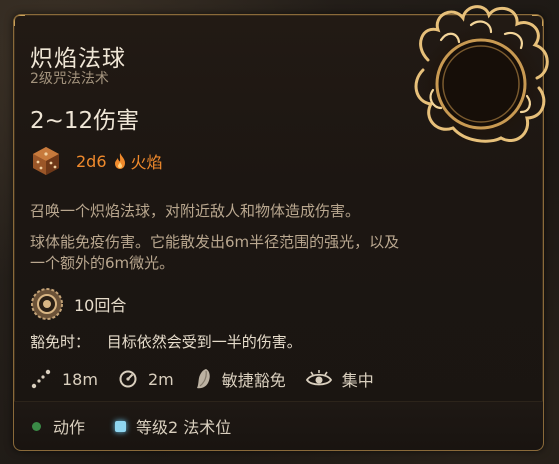  What do you see at coordinates (69, 79) in the screenshot?
I see `spell-level-school: 2级咒法法术` at bounding box center [69, 79].